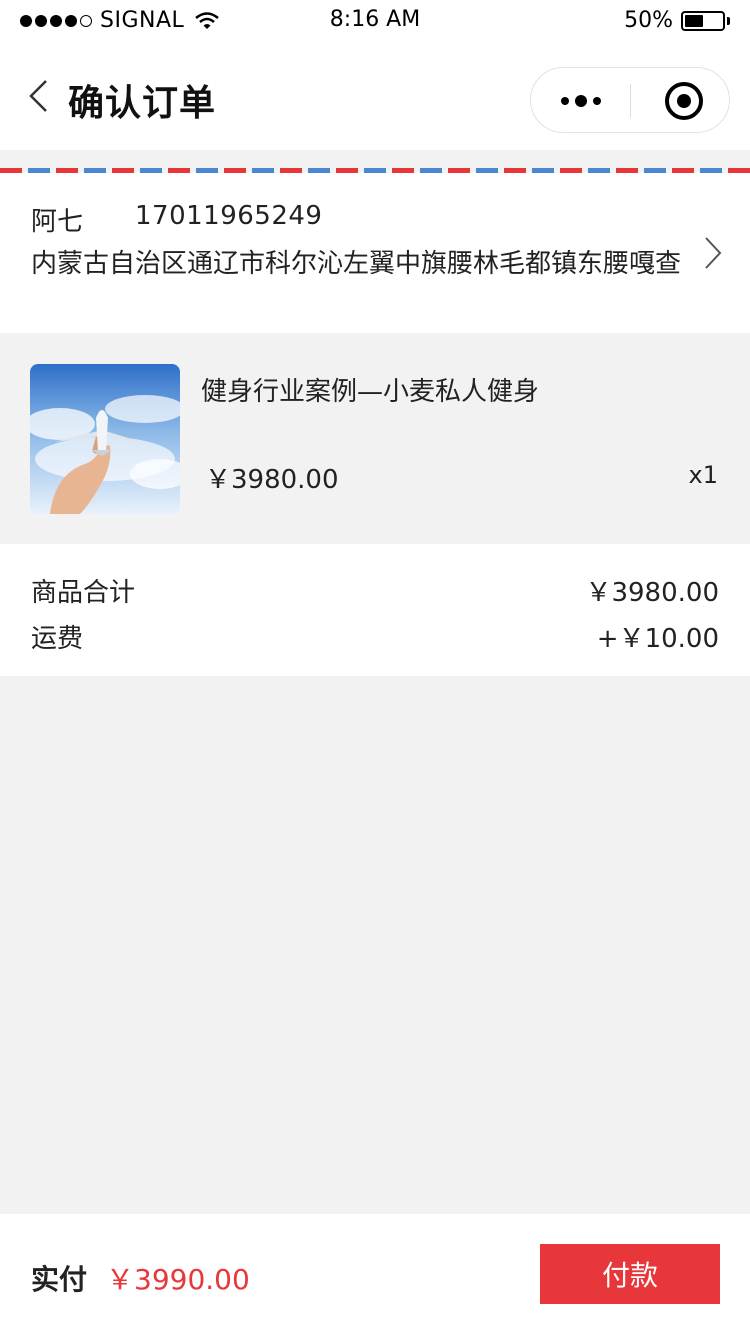 This screenshot has height=1334, width=750. What do you see at coordinates (694, 20) in the screenshot?
I see `battery-level-fill` at bounding box center [694, 20].